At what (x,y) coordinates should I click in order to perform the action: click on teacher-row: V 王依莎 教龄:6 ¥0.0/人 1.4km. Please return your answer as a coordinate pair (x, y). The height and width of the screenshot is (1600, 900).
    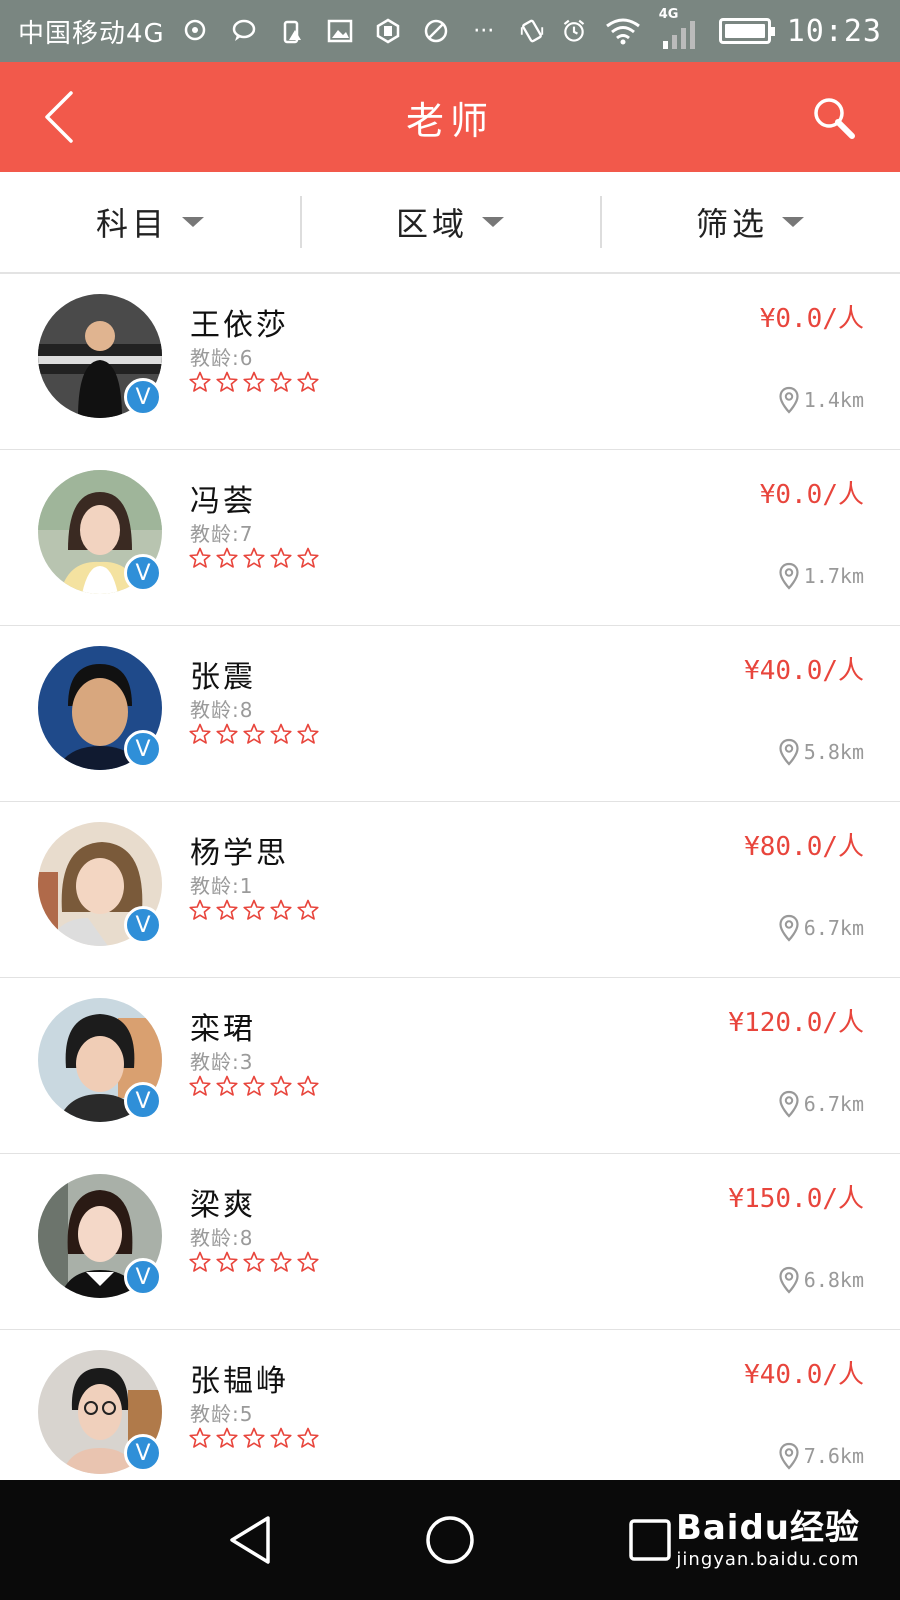
    Looking at the image, I should click on (450, 362).